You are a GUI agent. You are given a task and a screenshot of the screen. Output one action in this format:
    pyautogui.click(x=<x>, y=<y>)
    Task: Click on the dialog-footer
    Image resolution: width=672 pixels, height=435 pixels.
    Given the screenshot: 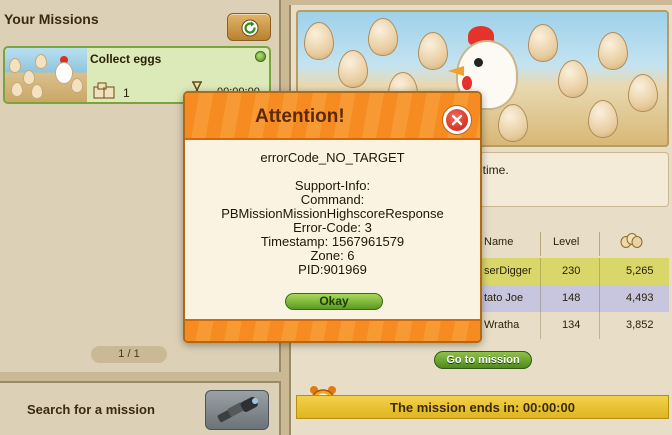 What is the action you would take?
    pyautogui.click(x=332, y=330)
    